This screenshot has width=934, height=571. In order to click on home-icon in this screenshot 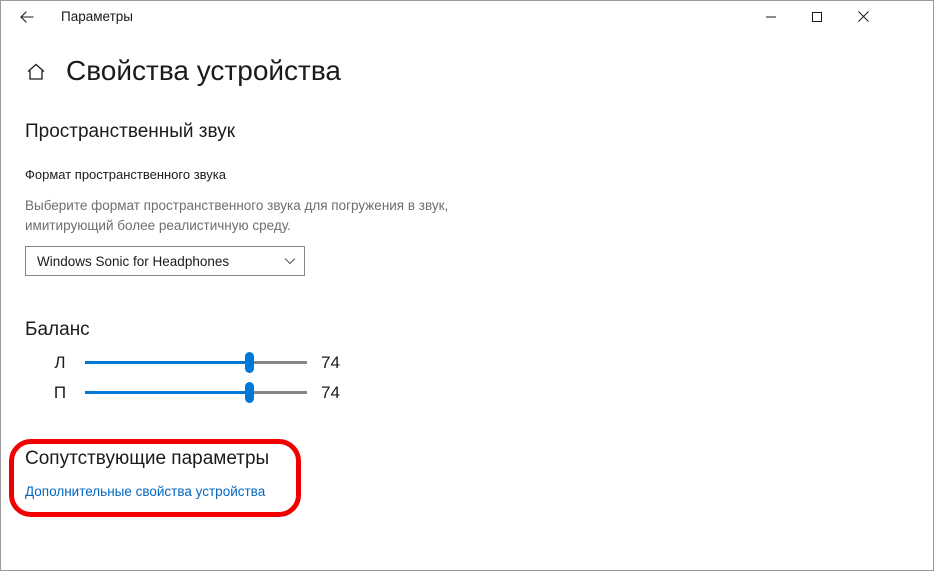, I will do `click(36, 72)`.